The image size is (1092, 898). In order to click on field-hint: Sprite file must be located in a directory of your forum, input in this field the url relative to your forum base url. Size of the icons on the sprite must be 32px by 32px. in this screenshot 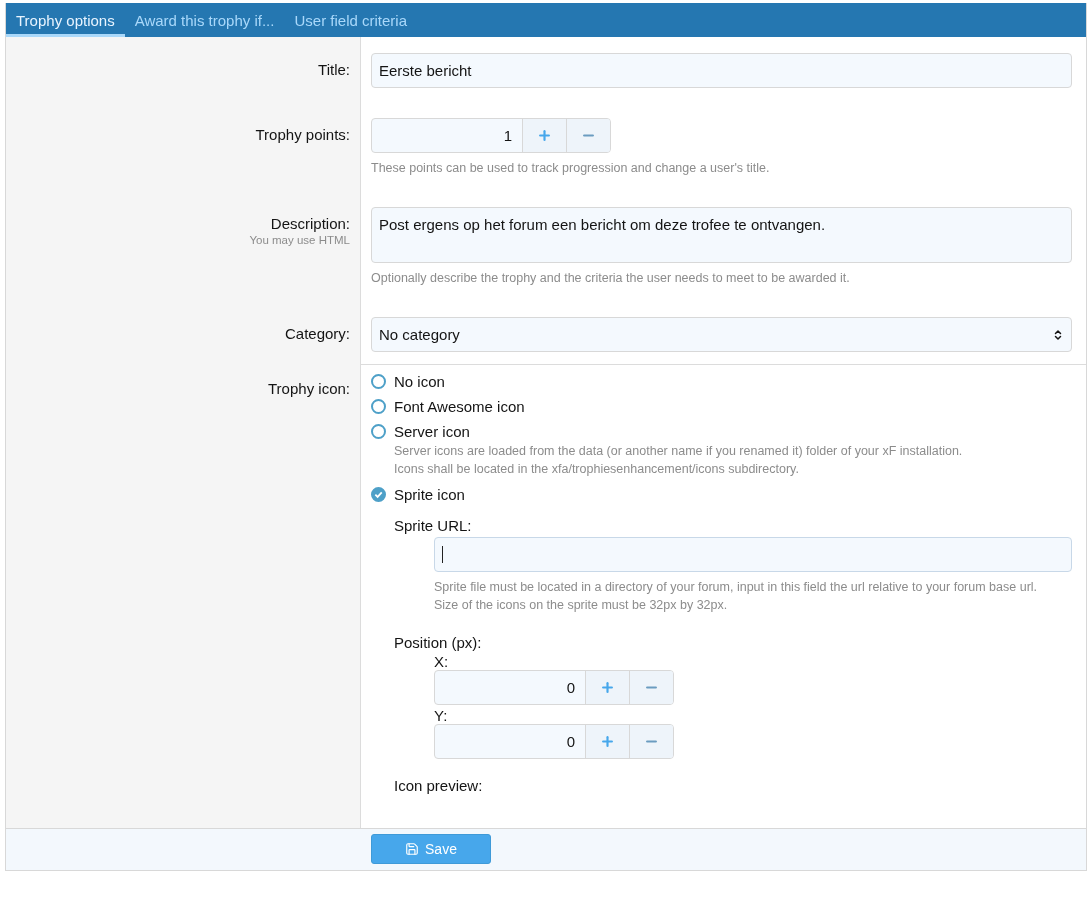, I will do `click(736, 596)`.